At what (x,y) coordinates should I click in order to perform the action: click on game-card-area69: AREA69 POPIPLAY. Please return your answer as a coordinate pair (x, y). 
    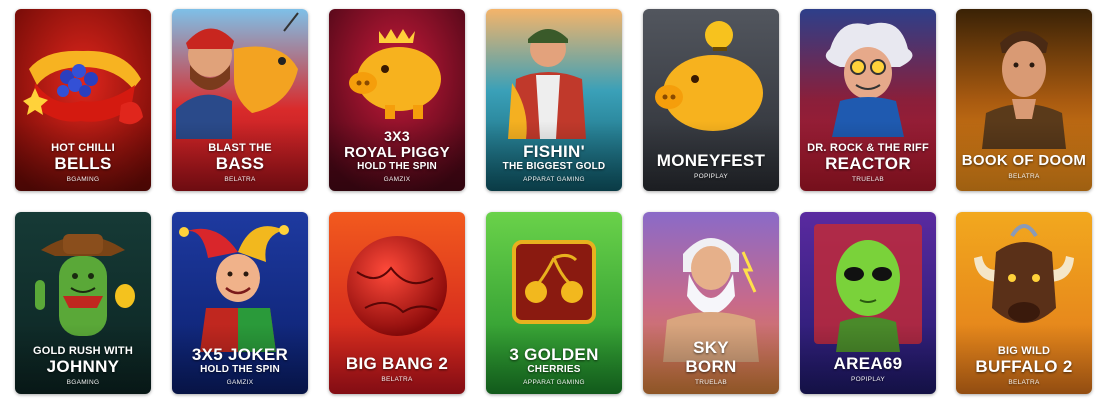
    Looking at the image, I should click on (868, 303).